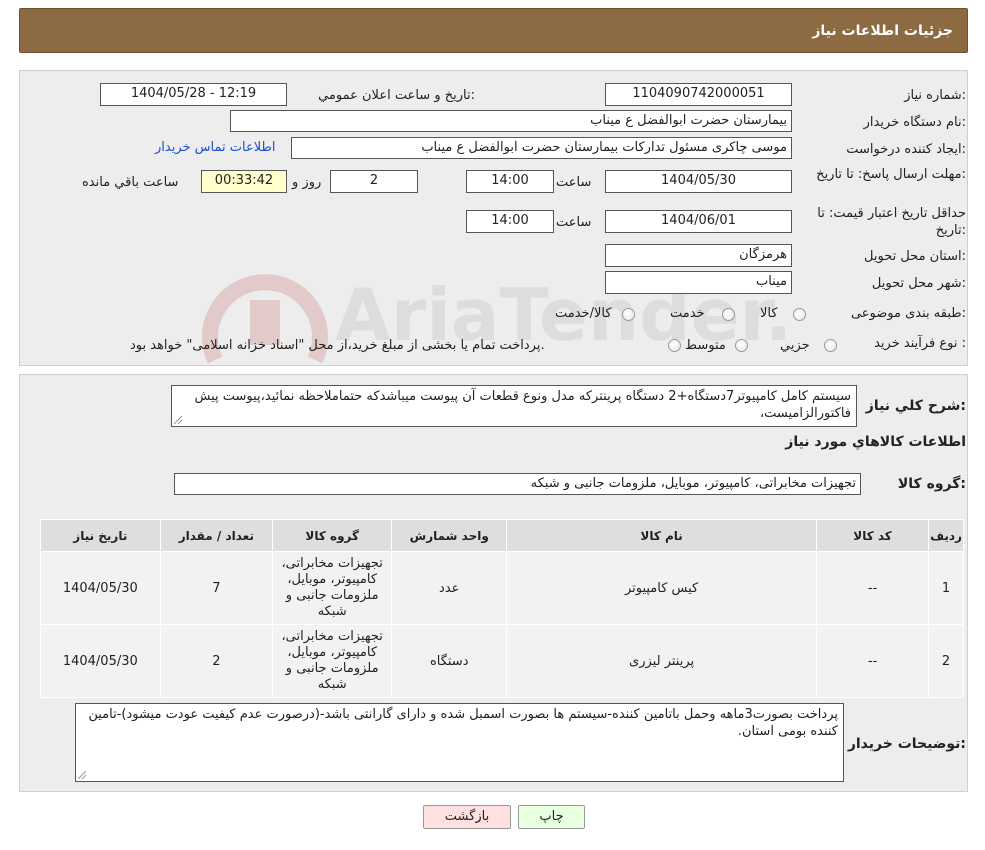  What do you see at coordinates (216, 535) in the screenshot?
I see `col-header-qty: تعداد / مقدار` at bounding box center [216, 535].